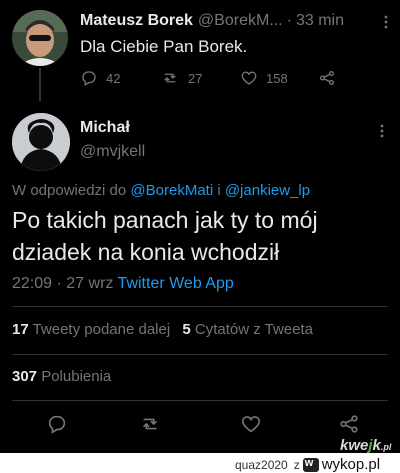 The width and height of the screenshot is (400, 473). I want to click on wykop-logo-icon: w, so click(310, 464).